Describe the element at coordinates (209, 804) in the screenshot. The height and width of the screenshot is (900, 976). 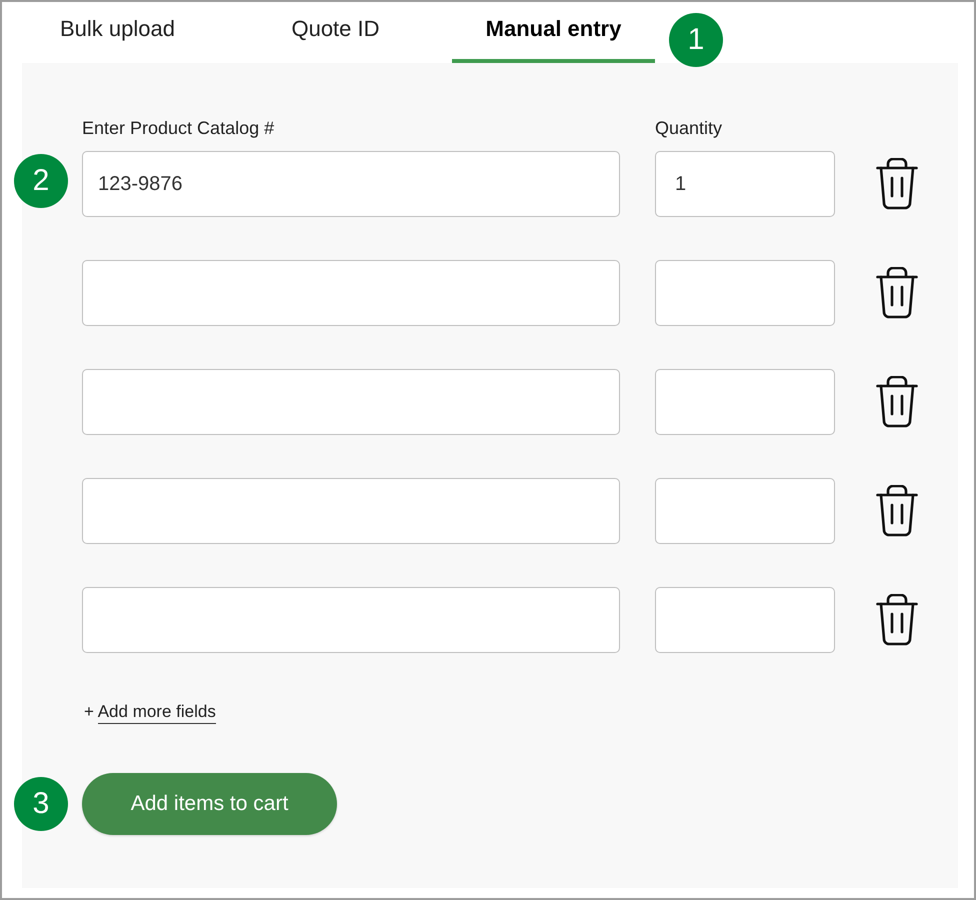
I see `add-items-to-cart-button: Add items to cart` at that location.